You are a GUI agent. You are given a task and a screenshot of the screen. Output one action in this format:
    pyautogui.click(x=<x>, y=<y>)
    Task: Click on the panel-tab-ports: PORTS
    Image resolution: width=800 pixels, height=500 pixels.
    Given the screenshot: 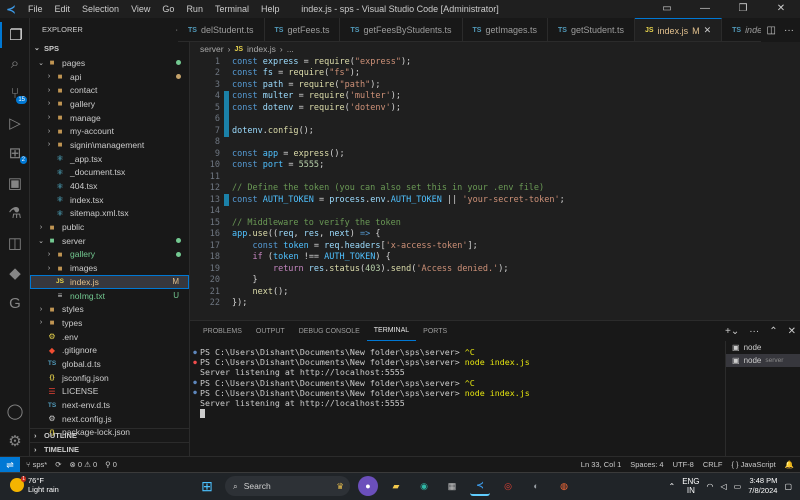 What is the action you would take?
    pyautogui.click(x=435, y=331)
    